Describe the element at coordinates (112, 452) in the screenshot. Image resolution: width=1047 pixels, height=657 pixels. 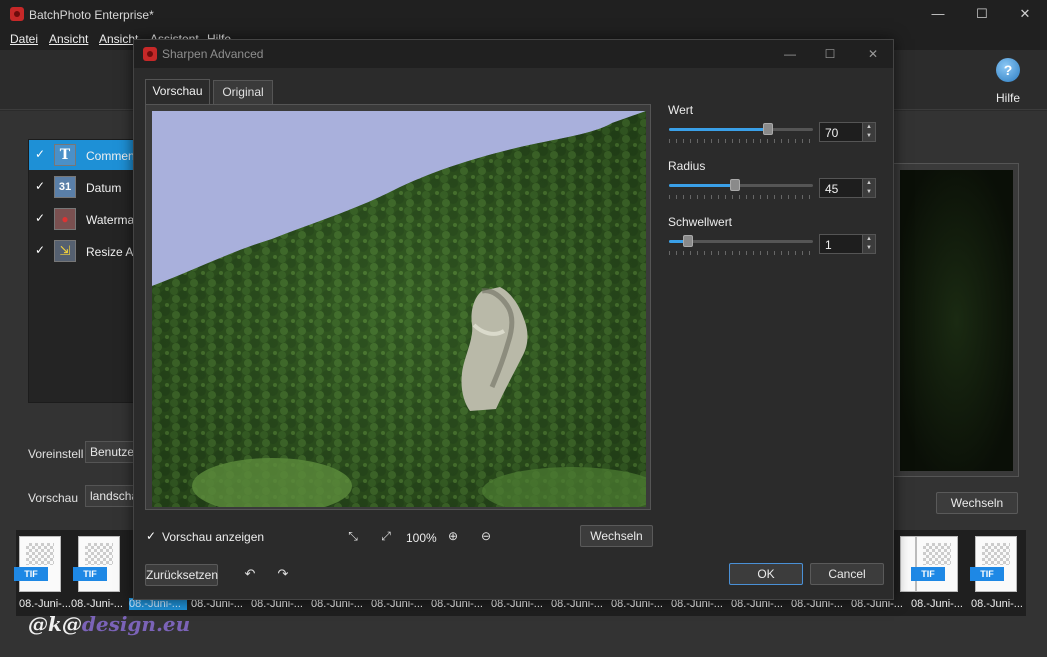
I see `preset-dropdown: Benutzer` at that location.